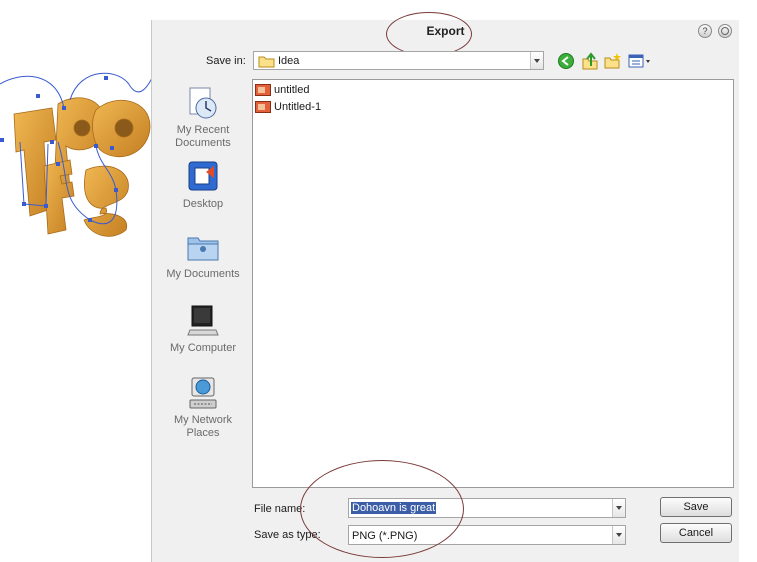 The height and width of the screenshot is (562, 757). Describe the element at coordinates (385, 536) in the screenshot. I see `save-as-type-value: PNG (*.PNG)` at that location.